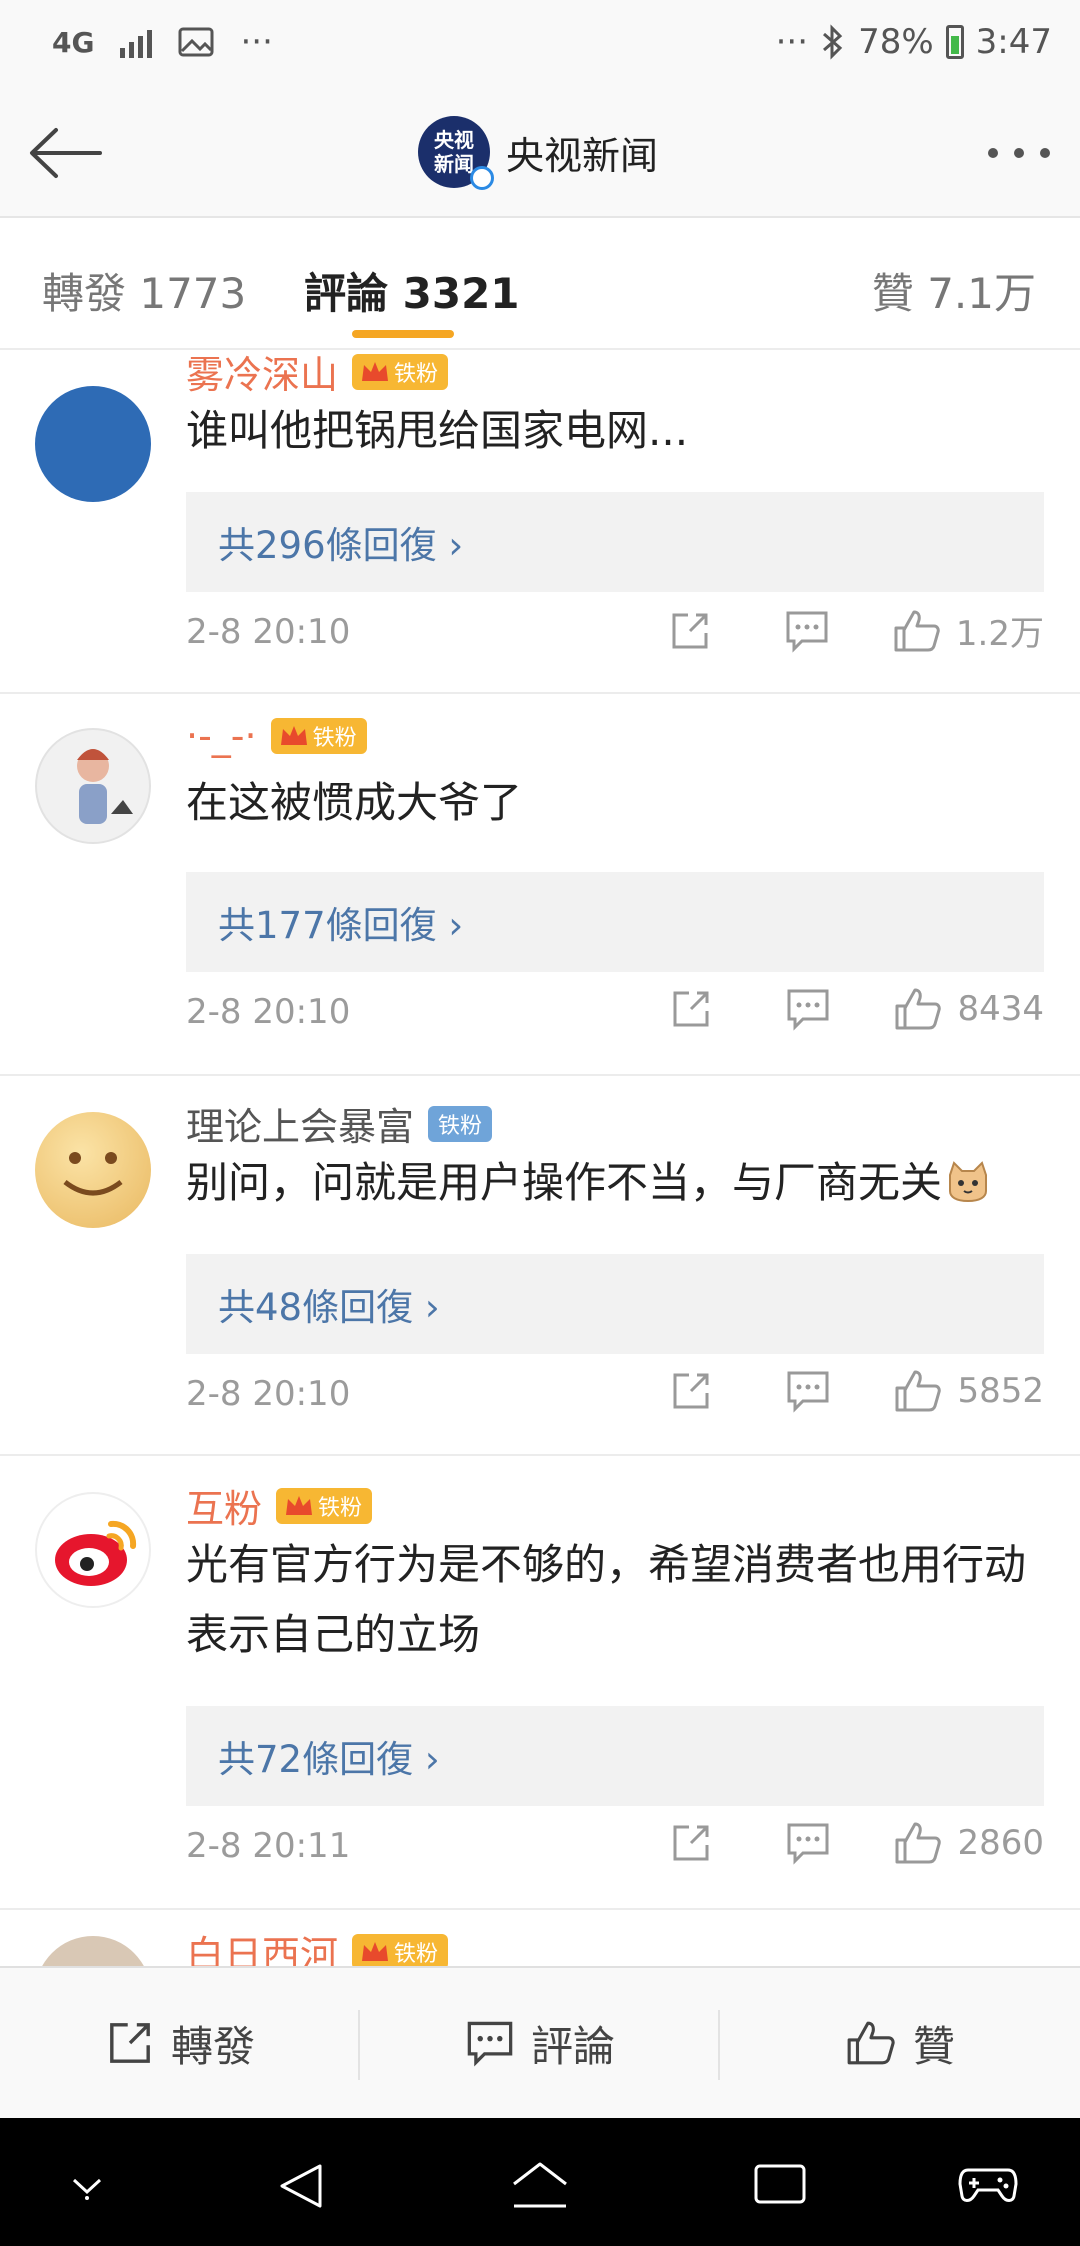  Describe the element at coordinates (900, 2043) in the screenshot. I see `like-button: 贊` at that location.